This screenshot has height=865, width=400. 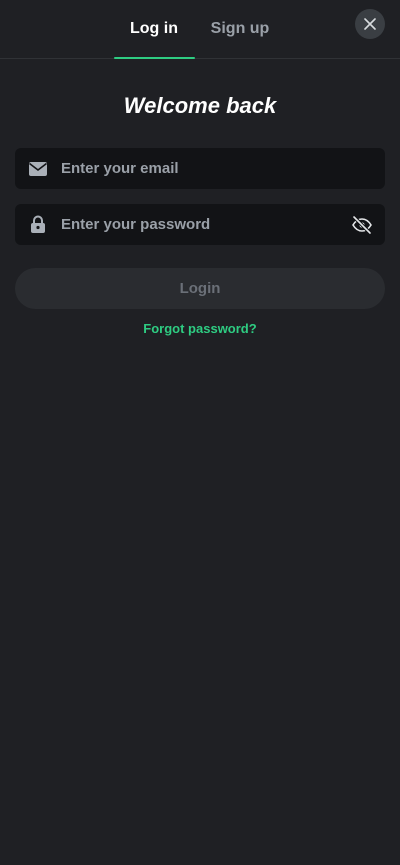 I want to click on password-field, so click(x=200, y=224).